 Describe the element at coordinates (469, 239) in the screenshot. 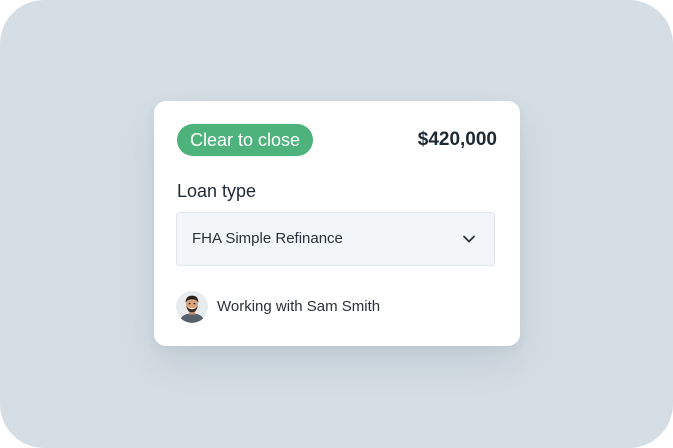

I see `chevron-down-icon` at that location.